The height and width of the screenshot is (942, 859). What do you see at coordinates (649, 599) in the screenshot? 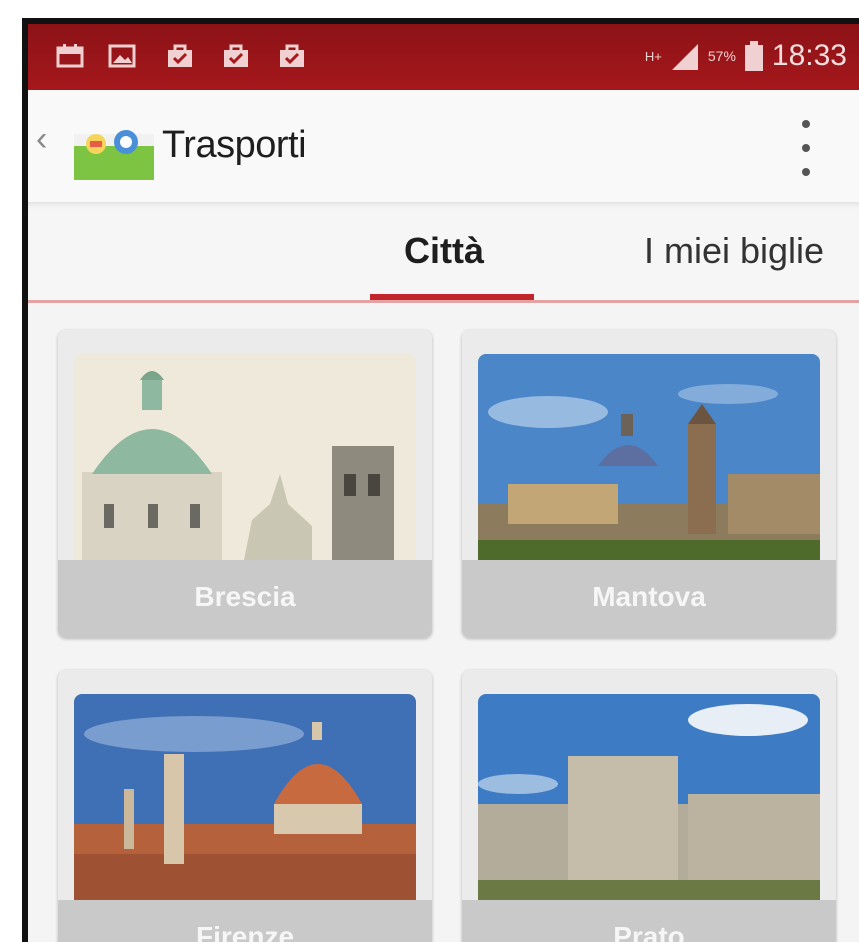
I see `city-name: Mantova` at bounding box center [649, 599].